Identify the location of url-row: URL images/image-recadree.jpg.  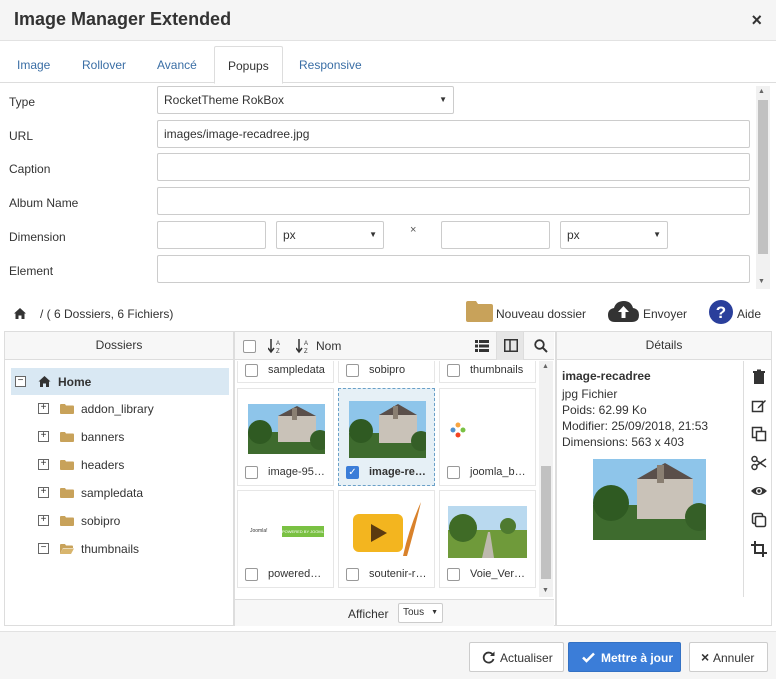
(378, 135).